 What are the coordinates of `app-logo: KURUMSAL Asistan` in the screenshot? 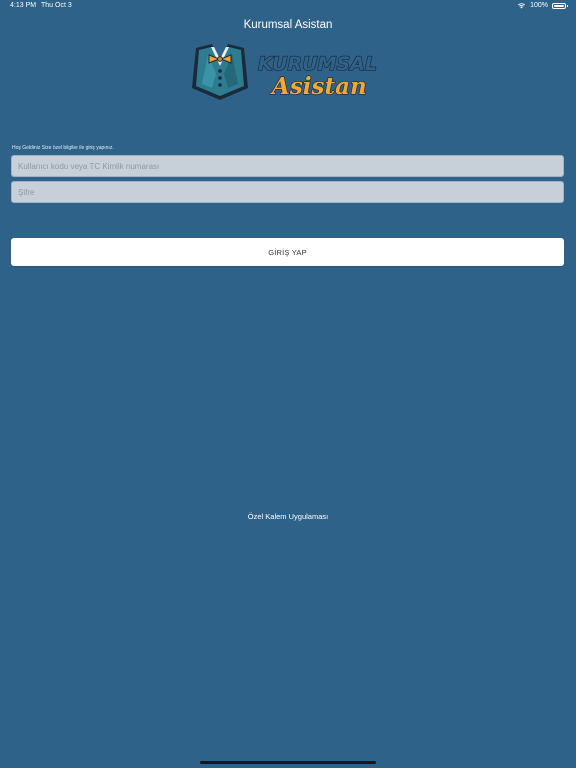 It's located at (285, 72).